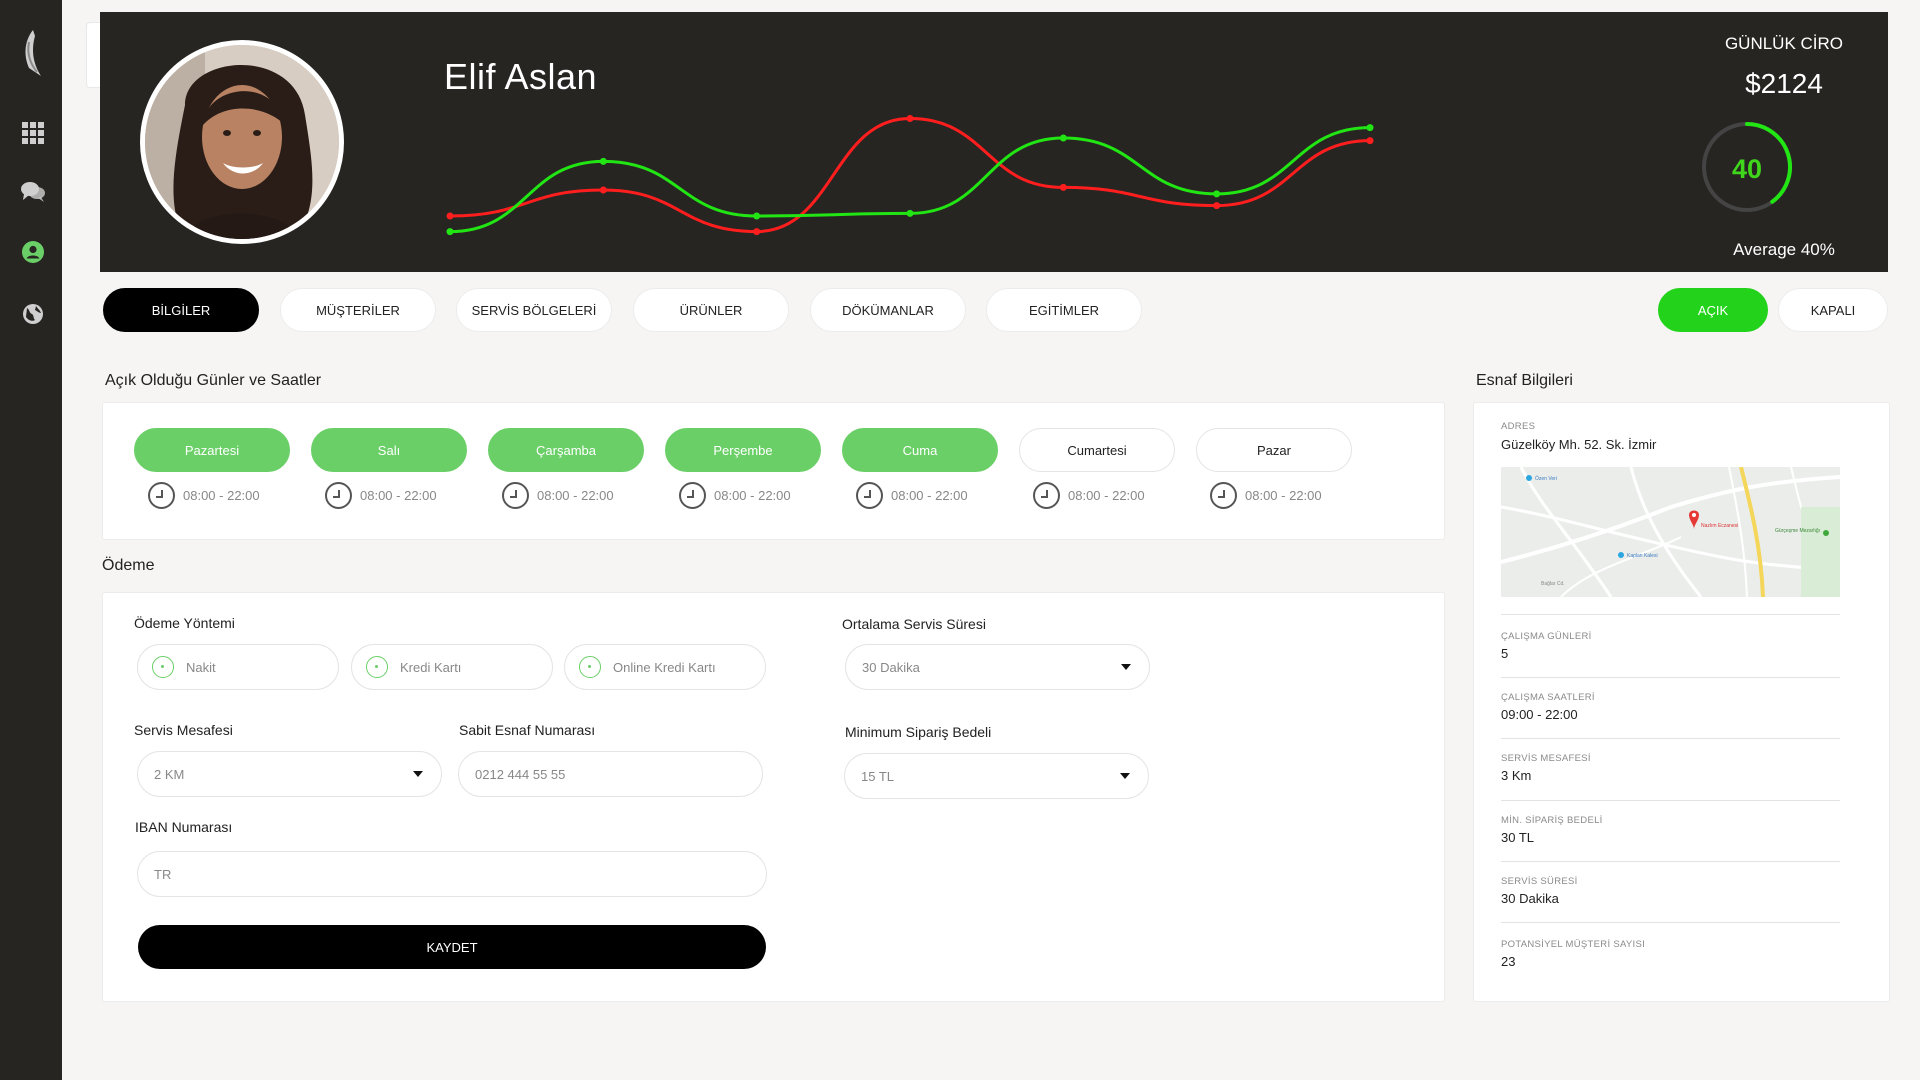  What do you see at coordinates (1089, 495) in the screenshot?
I see `day-time-cumartesi: 08:00 - 22:00` at bounding box center [1089, 495].